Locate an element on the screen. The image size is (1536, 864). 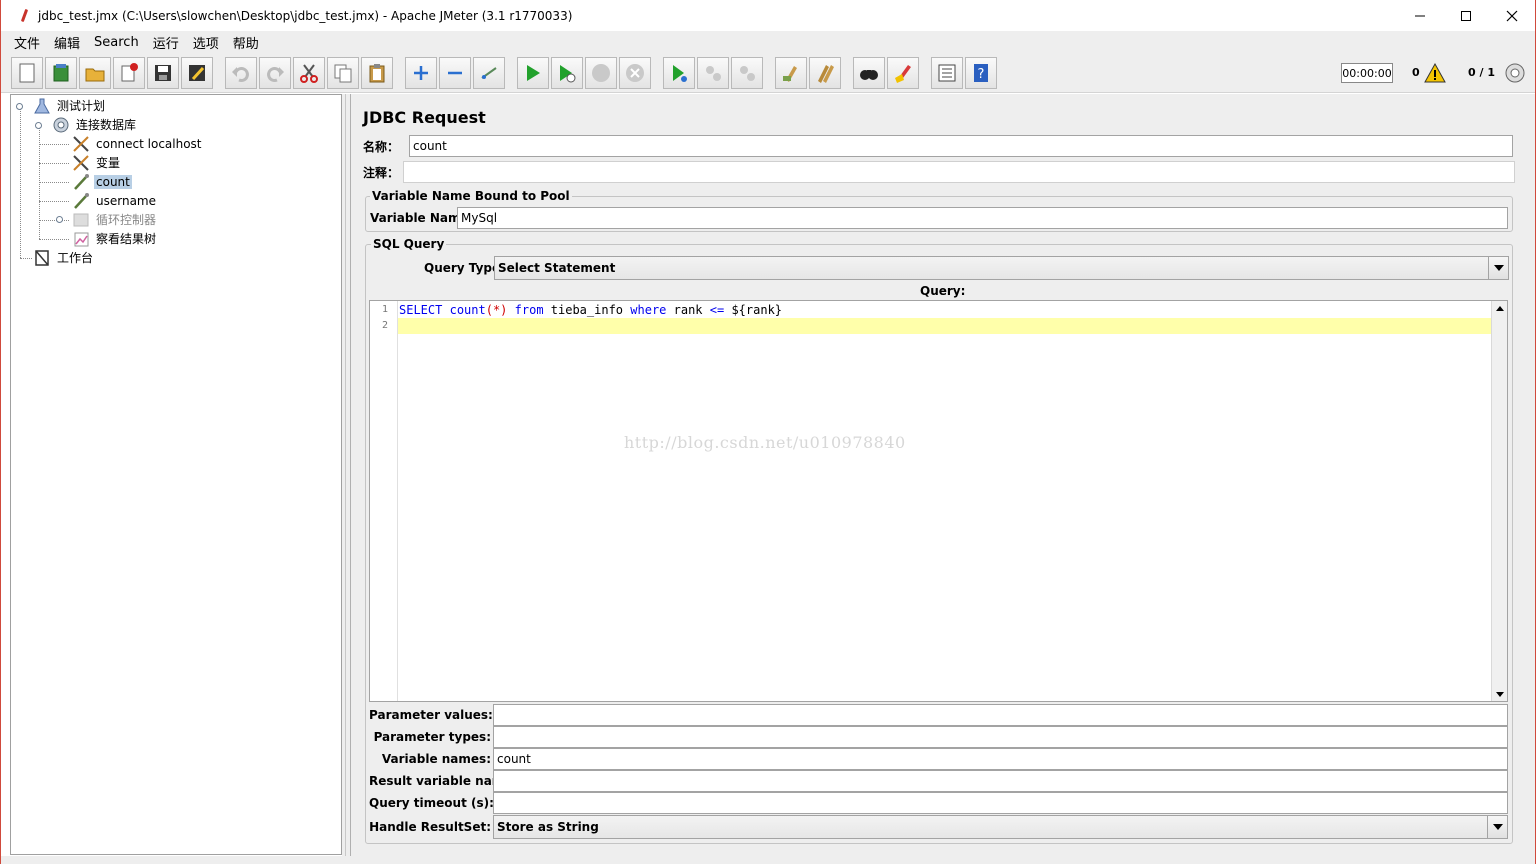
reset-search-icon is located at coordinates (903, 74).